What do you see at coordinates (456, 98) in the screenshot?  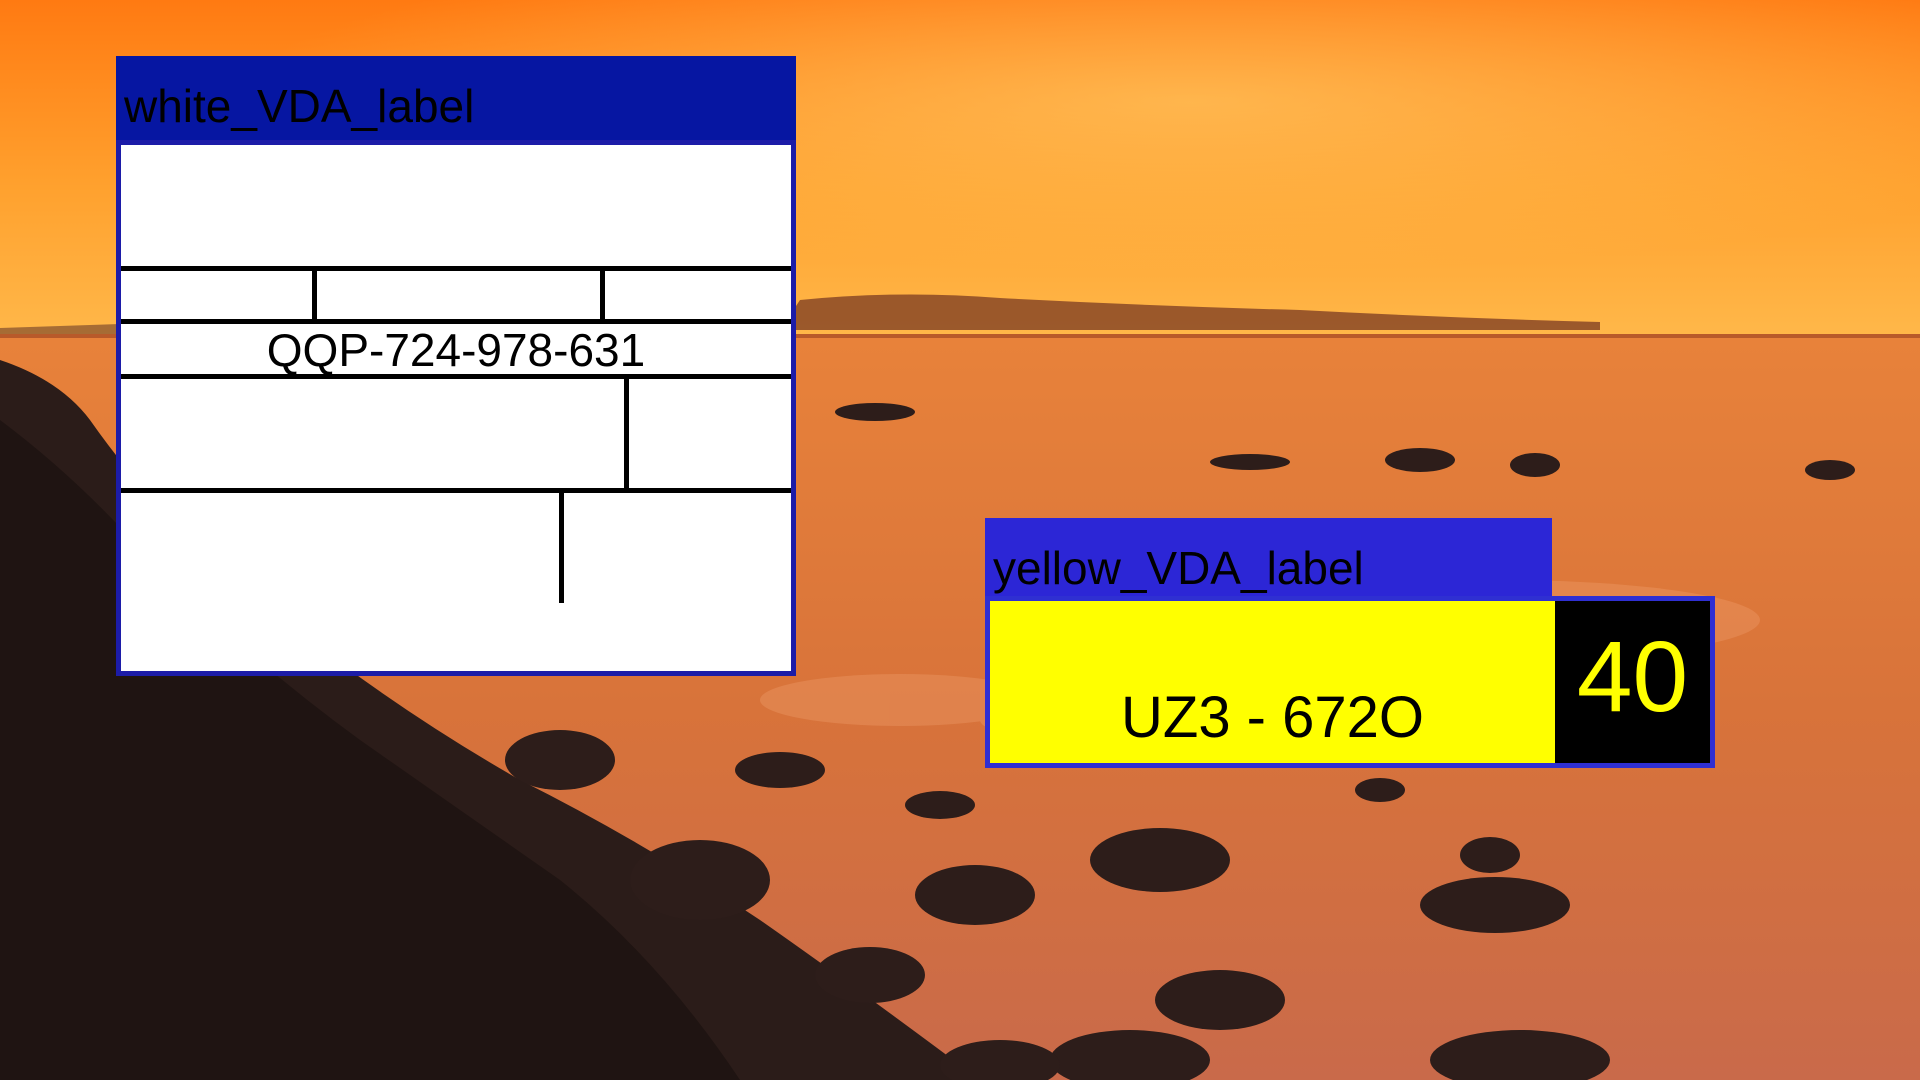 I see `white-vda-label-header: white_VDA_label` at bounding box center [456, 98].